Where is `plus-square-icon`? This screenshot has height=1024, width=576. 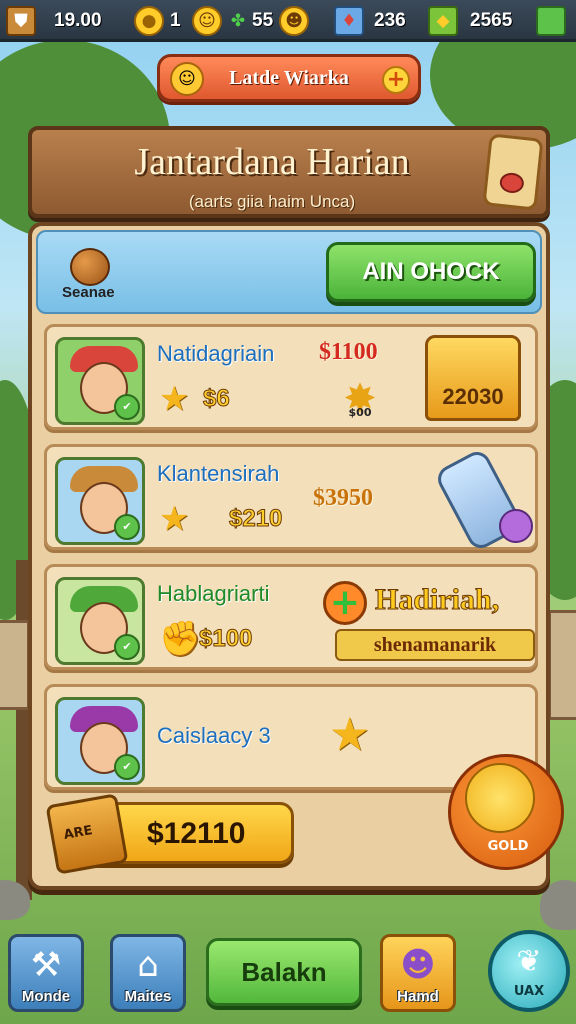 plus-square-icon is located at coordinates (551, 21).